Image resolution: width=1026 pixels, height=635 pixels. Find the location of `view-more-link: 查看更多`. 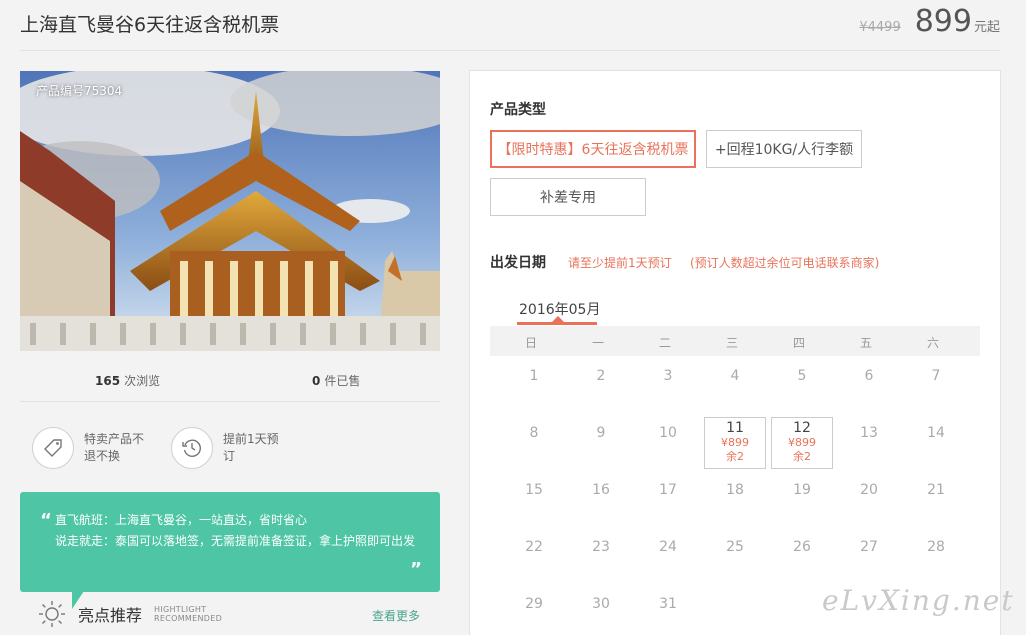

view-more-link: 查看更多 is located at coordinates (396, 615).